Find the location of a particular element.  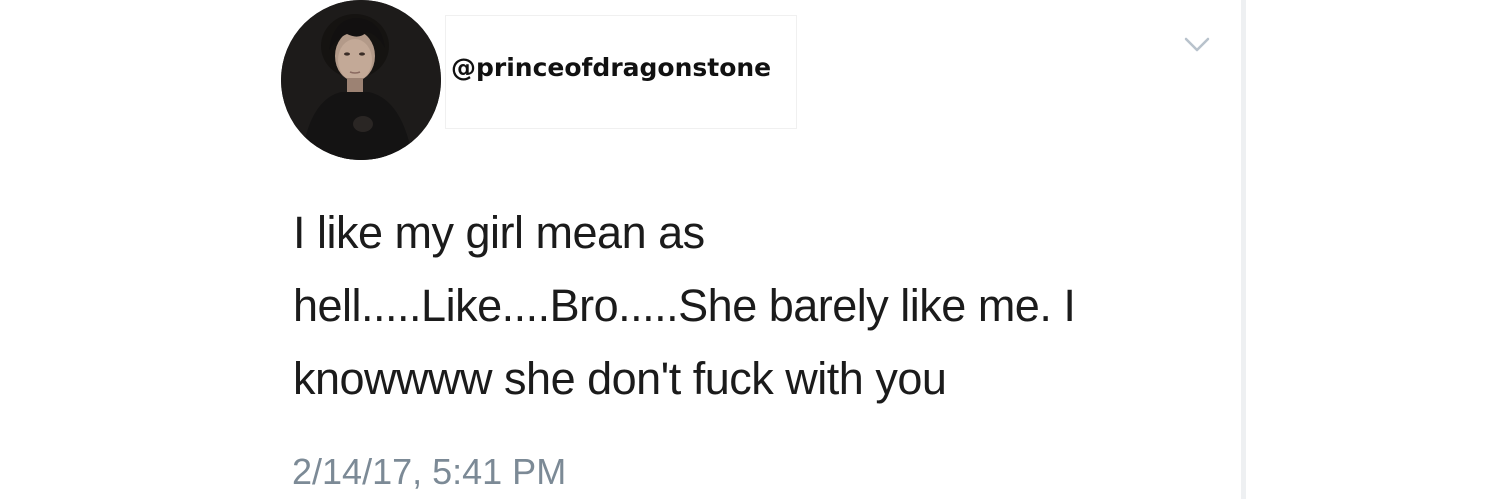

profile-photo is located at coordinates (361, 80).